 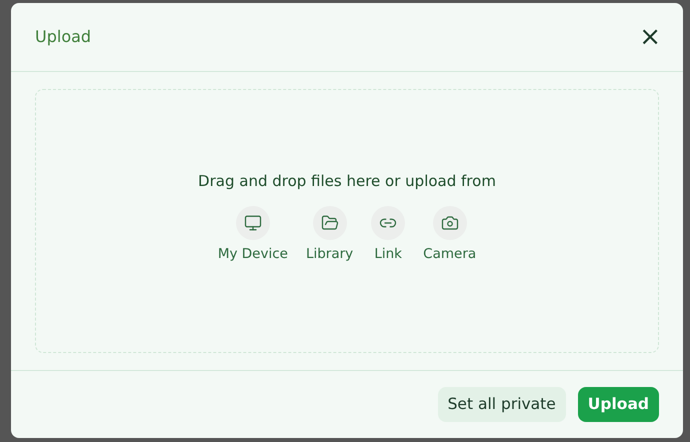 What do you see at coordinates (347, 181) in the screenshot?
I see `drop-prompt: Drag and drop files here or upload from` at bounding box center [347, 181].